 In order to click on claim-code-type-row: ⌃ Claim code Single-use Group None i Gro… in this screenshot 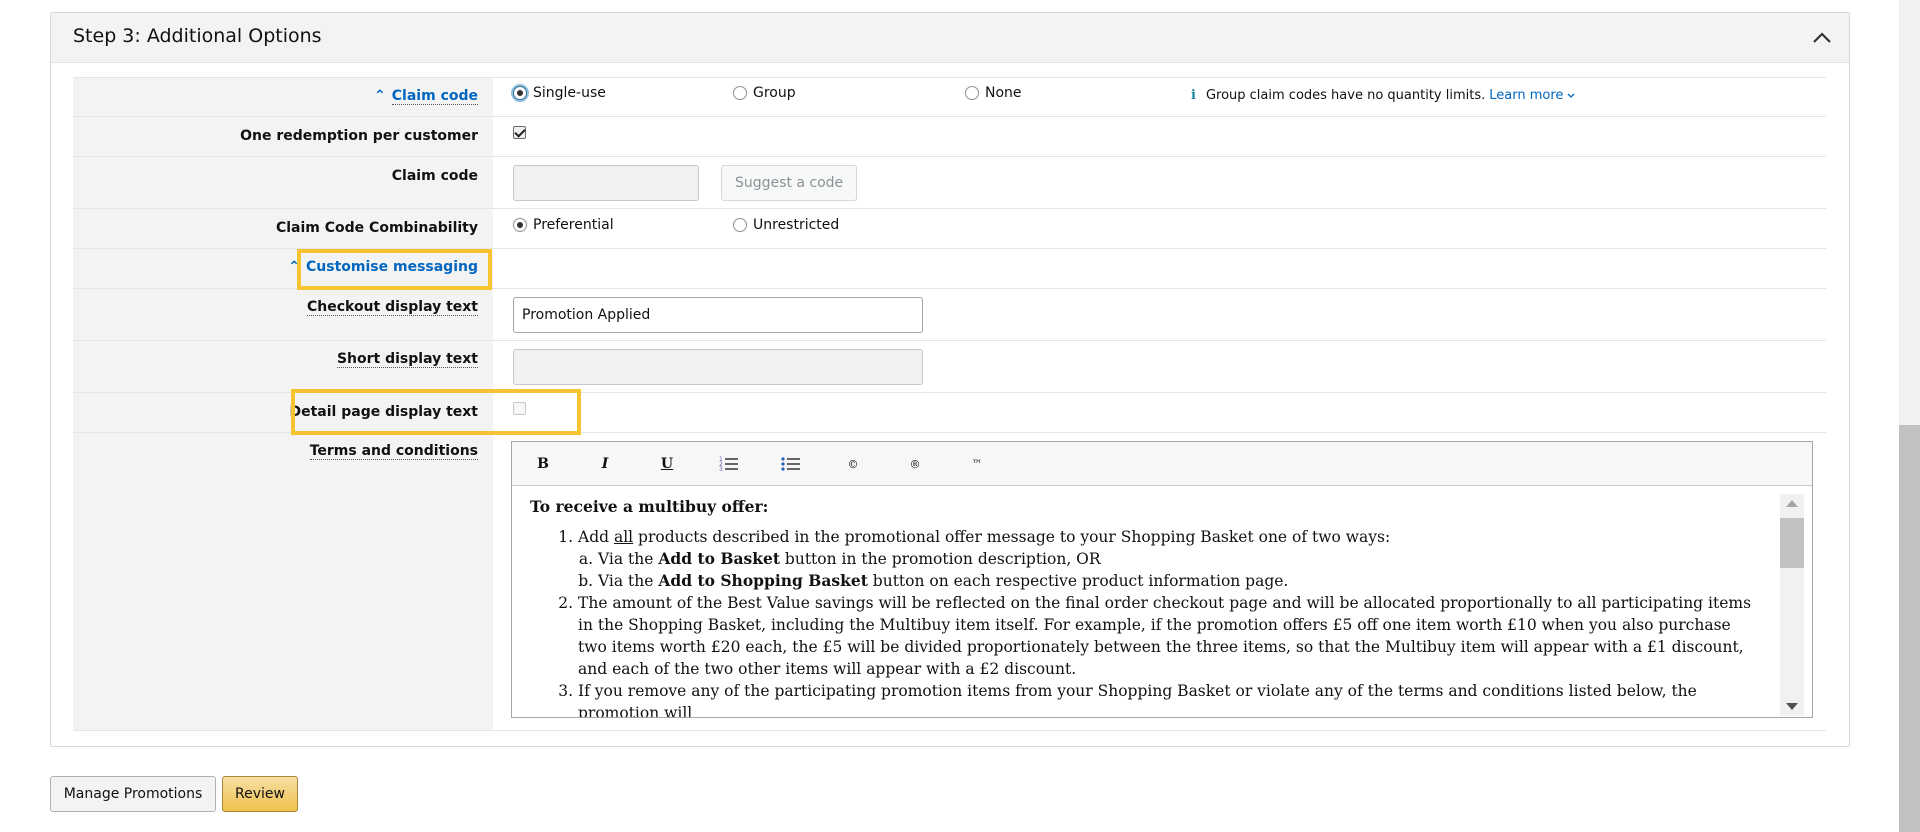, I will do `click(949, 97)`.